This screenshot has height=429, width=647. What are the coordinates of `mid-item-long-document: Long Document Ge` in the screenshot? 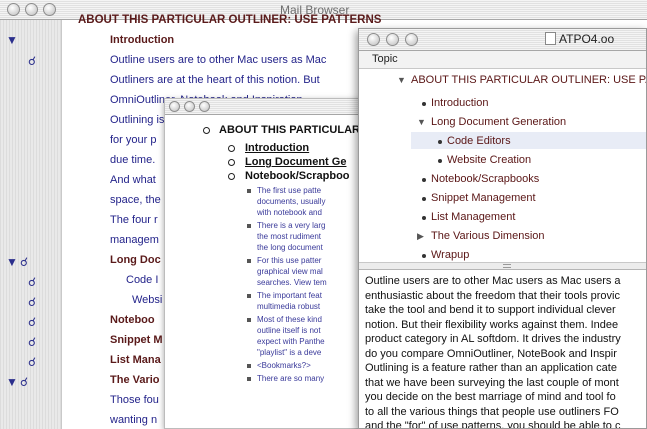 It's located at (295, 162).